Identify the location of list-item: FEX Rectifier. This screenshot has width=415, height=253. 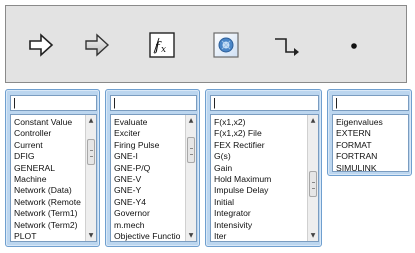
(266, 145).